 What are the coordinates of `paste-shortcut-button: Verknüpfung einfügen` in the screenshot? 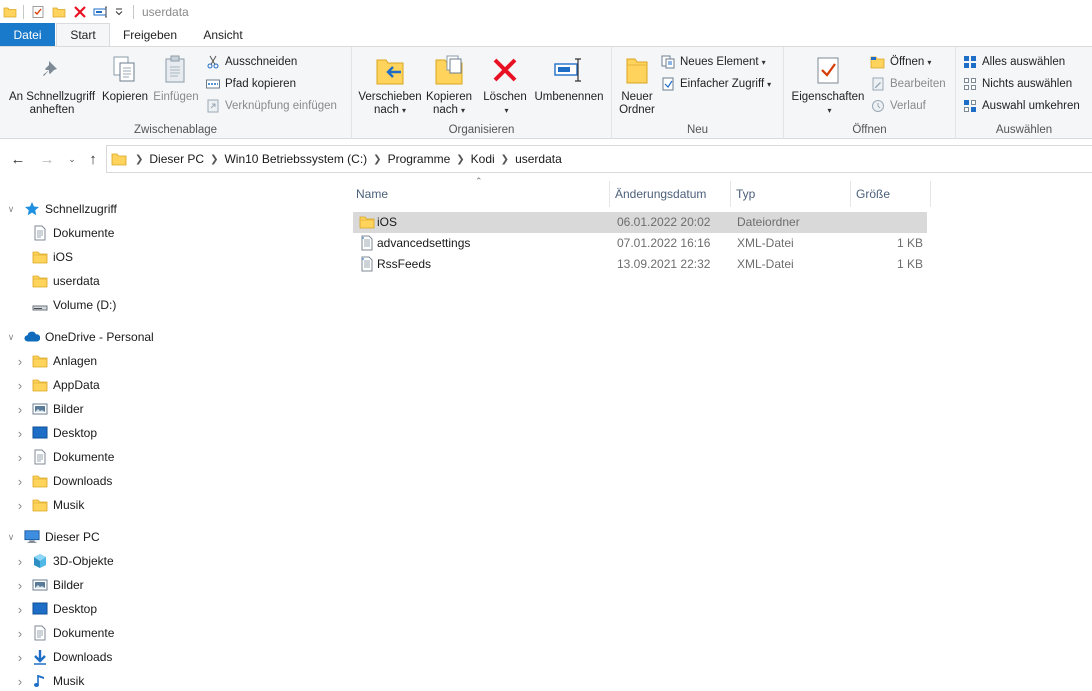 It's located at (271, 106).